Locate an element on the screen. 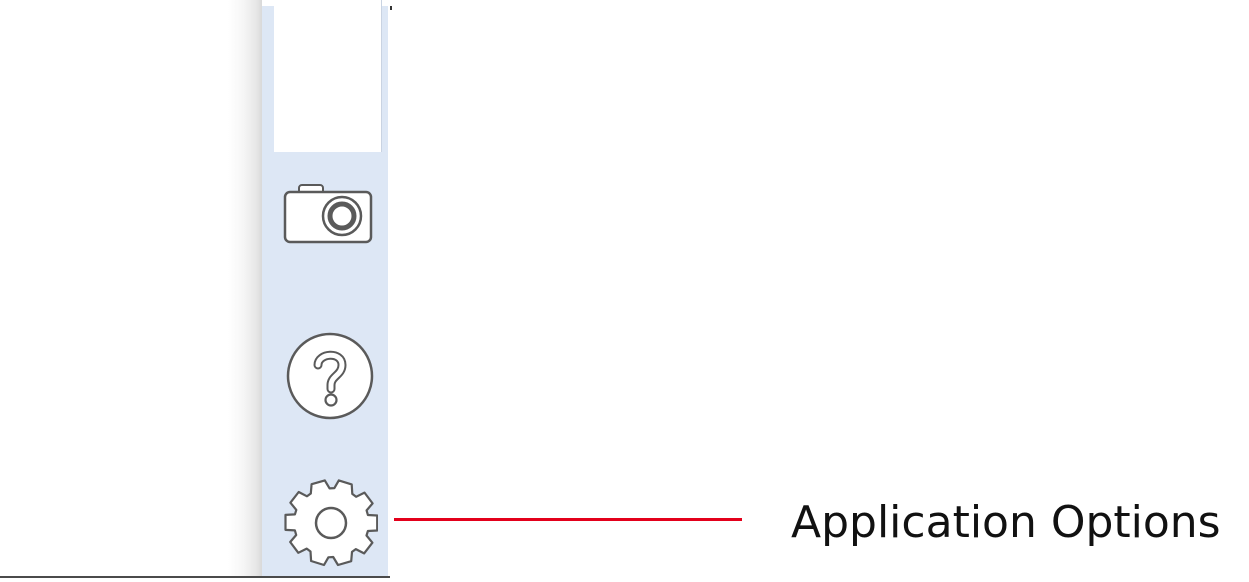 The width and height of the screenshot is (1249, 582). window-bottom-border is located at coordinates (195, 577).